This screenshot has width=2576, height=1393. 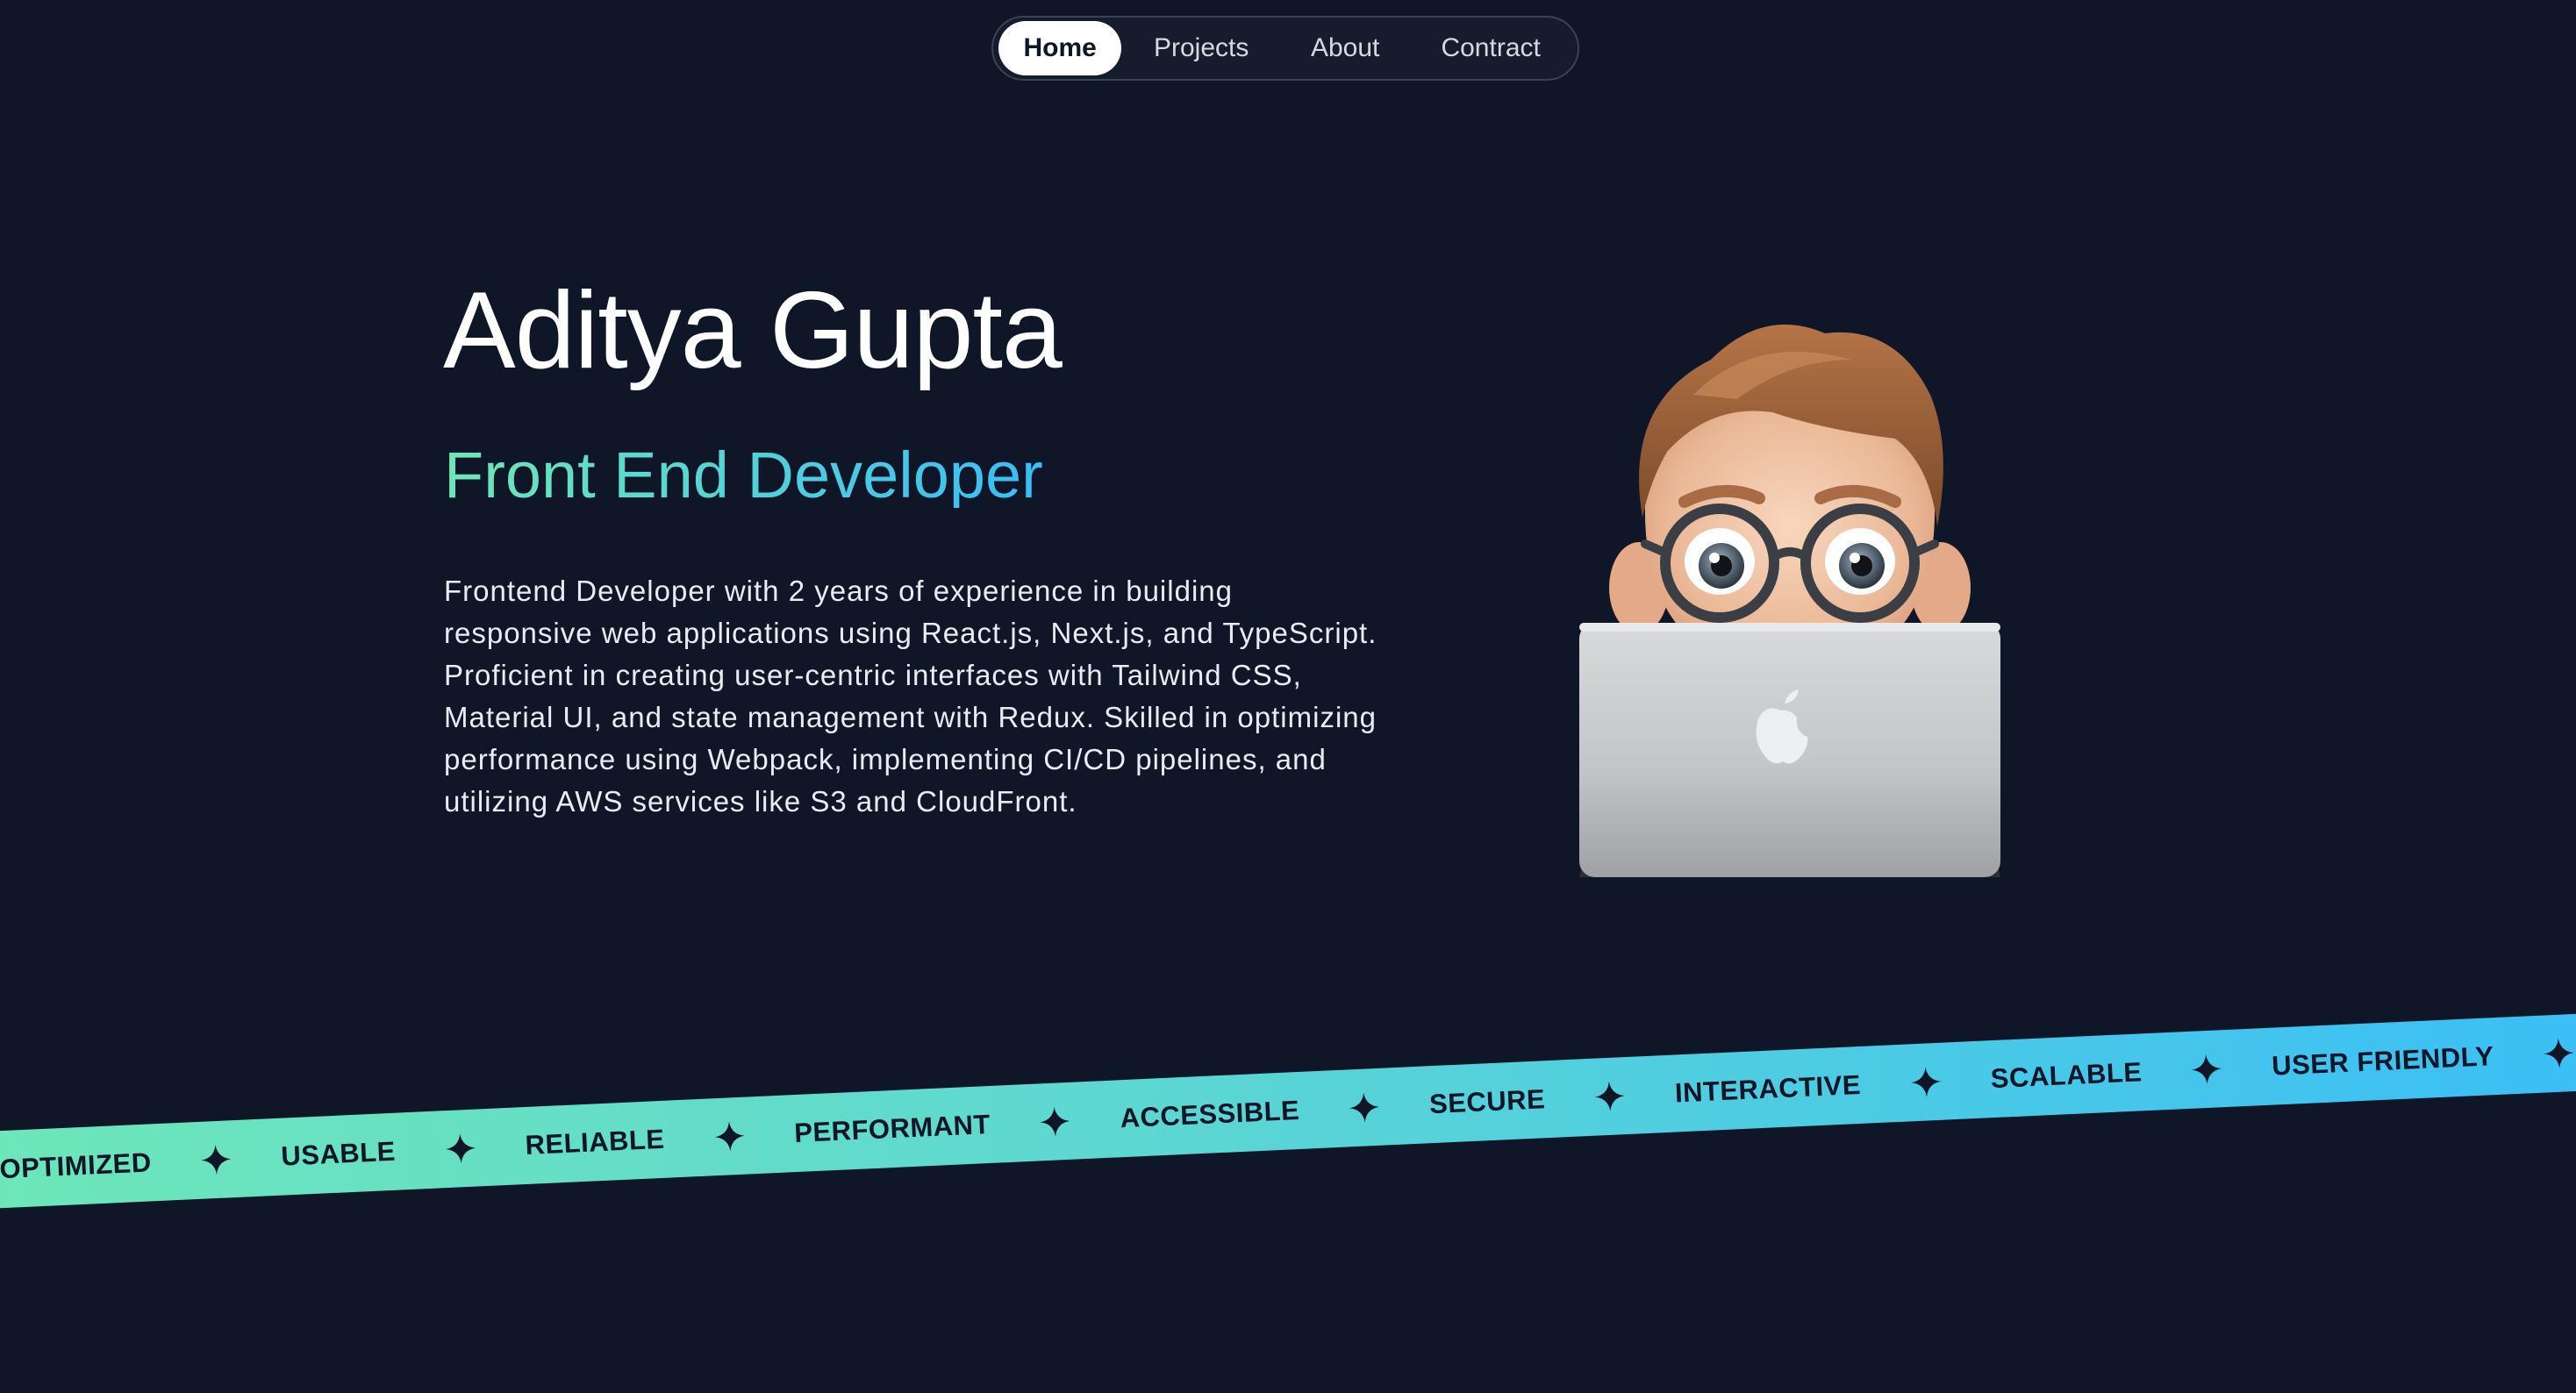 I want to click on memoji-laptop-avatar-icon, so click(x=1790, y=587).